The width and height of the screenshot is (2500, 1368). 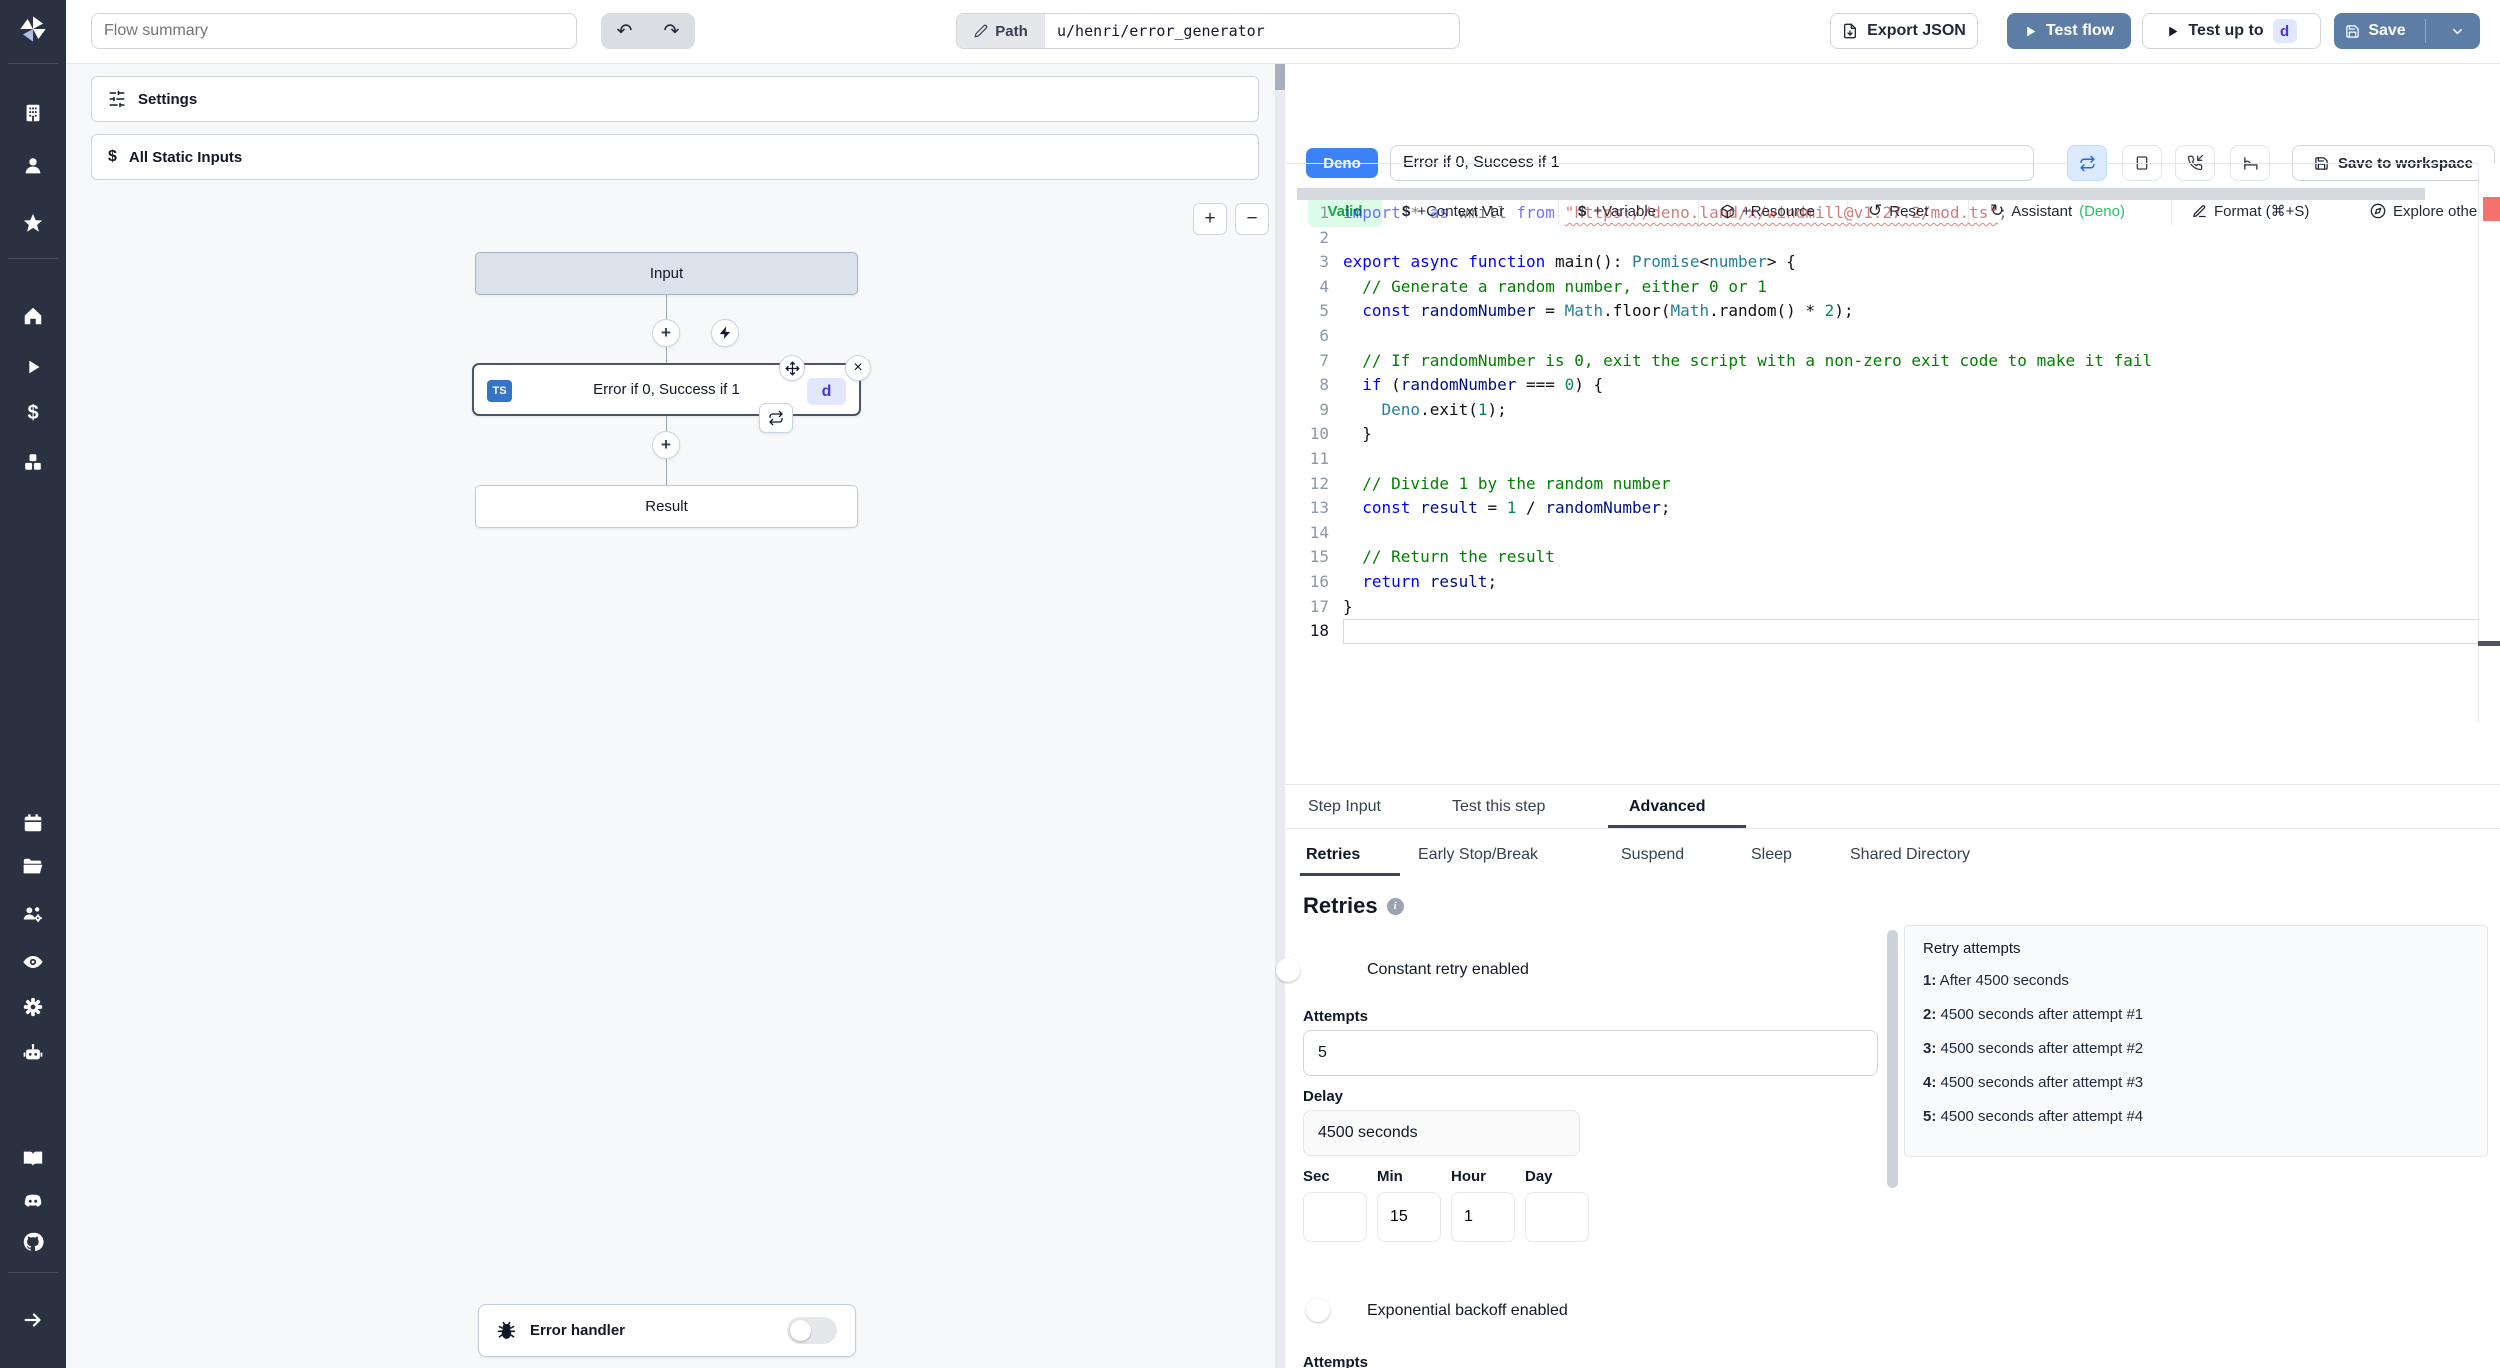 What do you see at coordinates (2489, 443) in the screenshot?
I see `minimap` at bounding box center [2489, 443].